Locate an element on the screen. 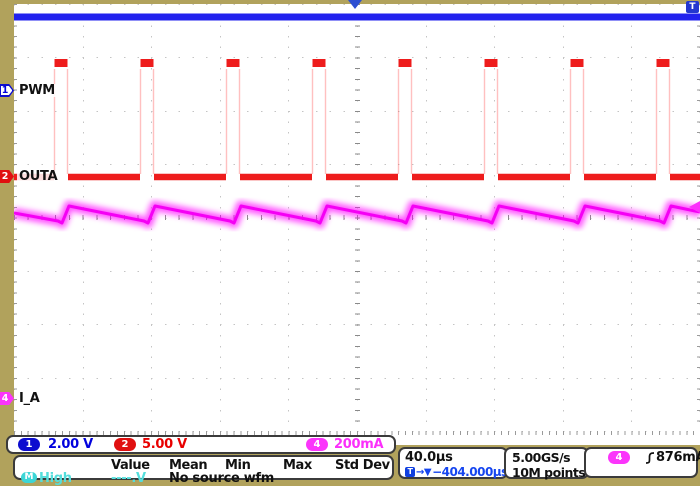  timebase-readout: 40.0µs T →▼ −404.000µs is located at coordinates (453, 463).